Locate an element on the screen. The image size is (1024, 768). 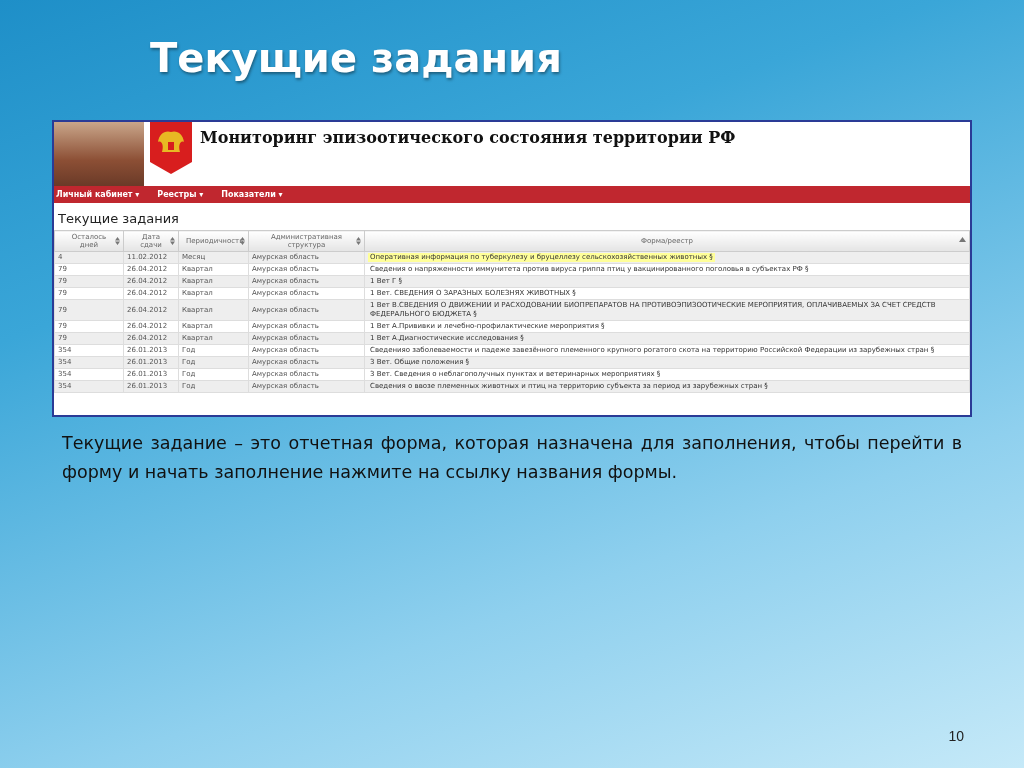
page-number: 10 is located at coordinates (956, 736).